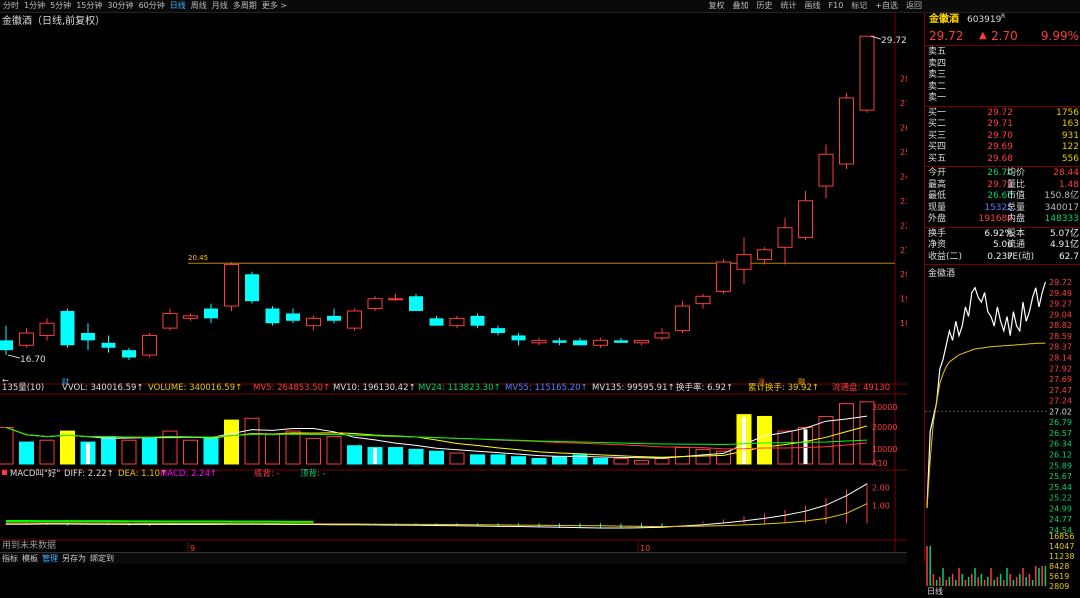  Describe the element at coordinates (903, 152) in the screenshot. I see `price-axis-label: 25.00` at that location.